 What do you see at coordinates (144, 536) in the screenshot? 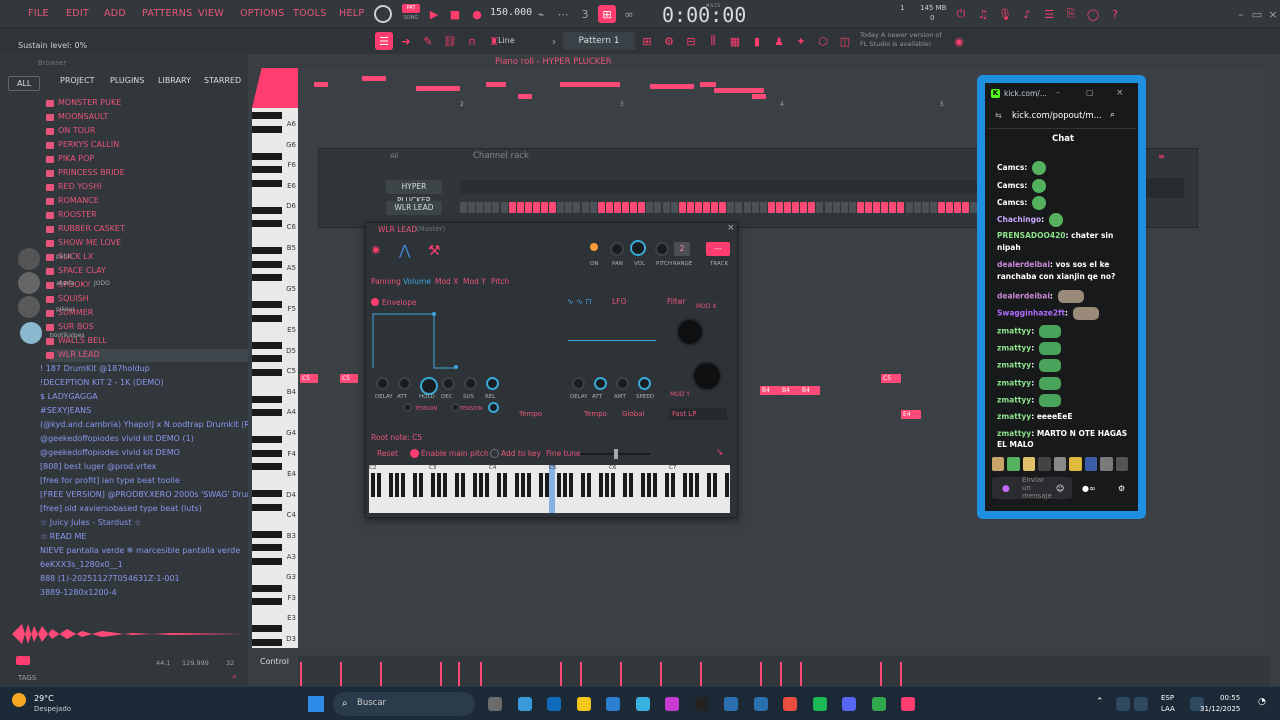
I see `browser-item: ☆ READ ME` at bounding box center [144, 536].